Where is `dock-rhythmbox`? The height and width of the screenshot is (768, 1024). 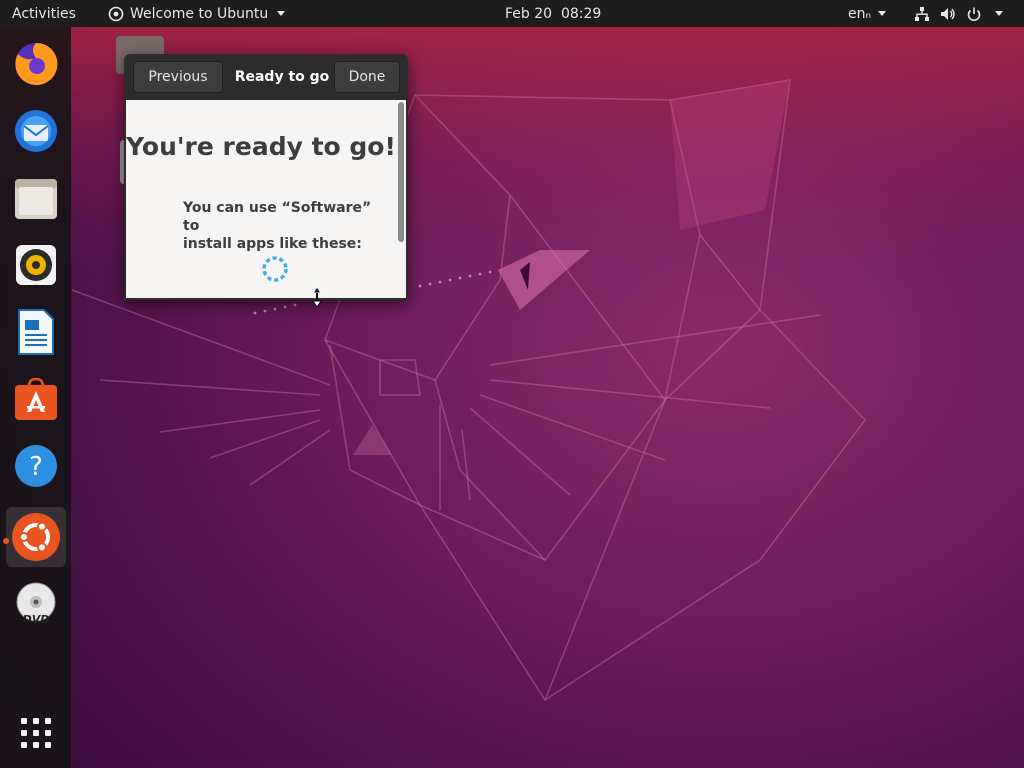 dock-rhythmbox is located at coordinates (36, 265).